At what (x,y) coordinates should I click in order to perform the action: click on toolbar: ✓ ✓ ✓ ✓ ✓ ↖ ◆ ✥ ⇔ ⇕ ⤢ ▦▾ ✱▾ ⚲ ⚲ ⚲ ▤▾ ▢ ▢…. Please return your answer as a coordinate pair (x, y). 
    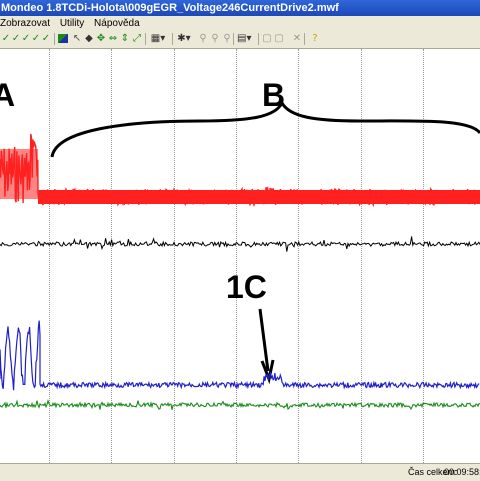
    Looking at the image, I should click on (240, 40).